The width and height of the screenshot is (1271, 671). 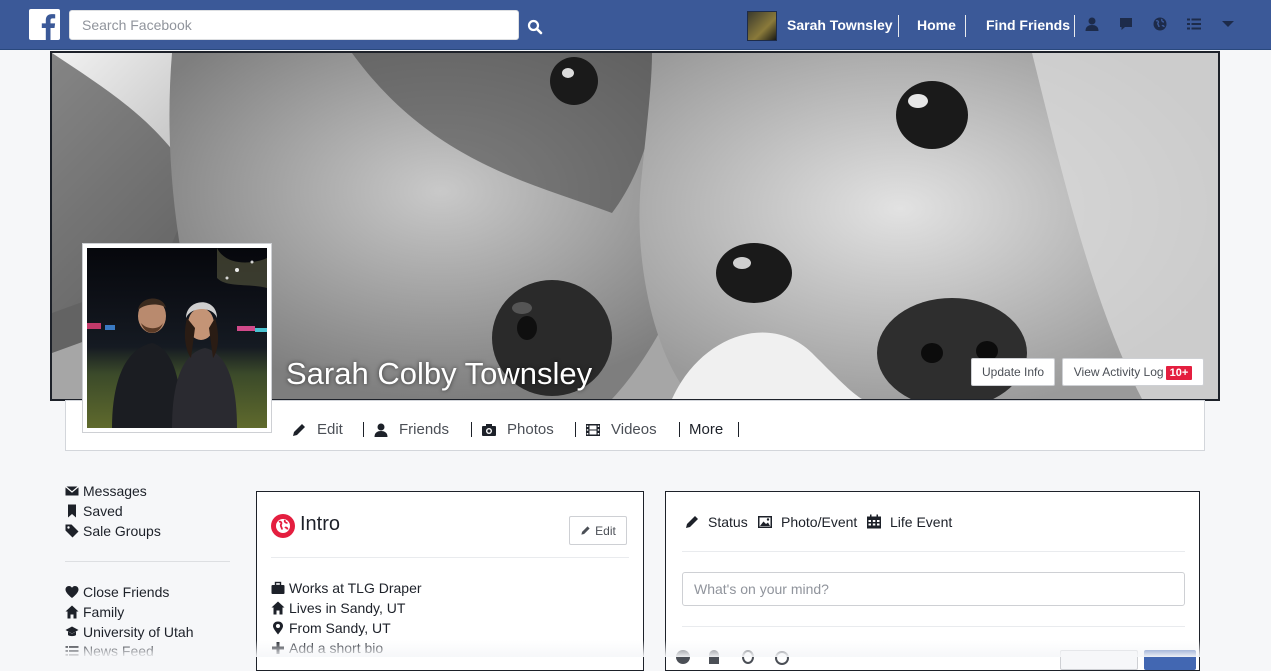 What do you see at coordinates (706, 429) in the screenshot?
I see `tab-more: More` at bounding box center [706, 429].